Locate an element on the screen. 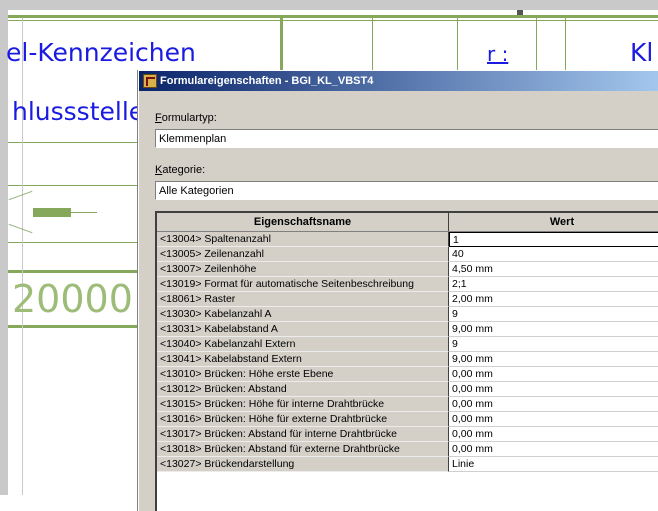 This screenshot has width=658, height=511. formulartyp-label-accesskey: F is located at coordinates (158, 118).